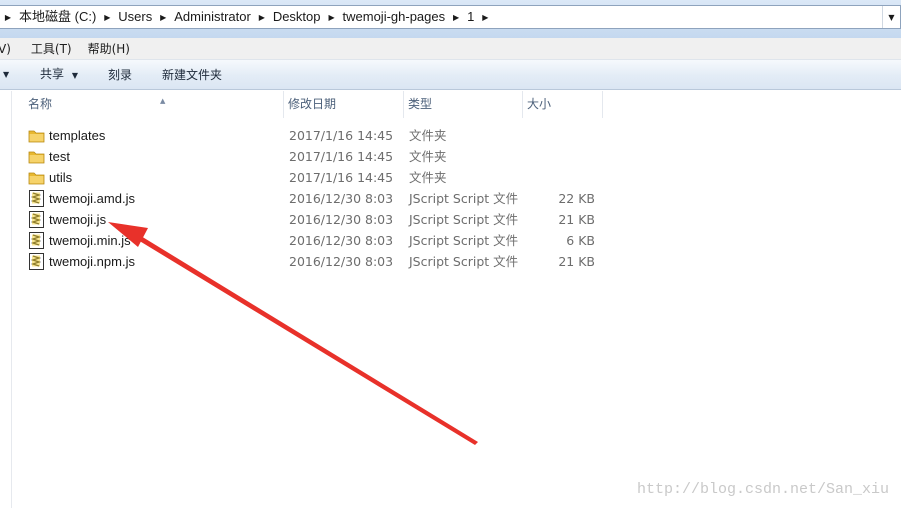  Describe the element at coordinates (154, 104) in the screenshot. I see `column-name: 名称 ▲` at that location.